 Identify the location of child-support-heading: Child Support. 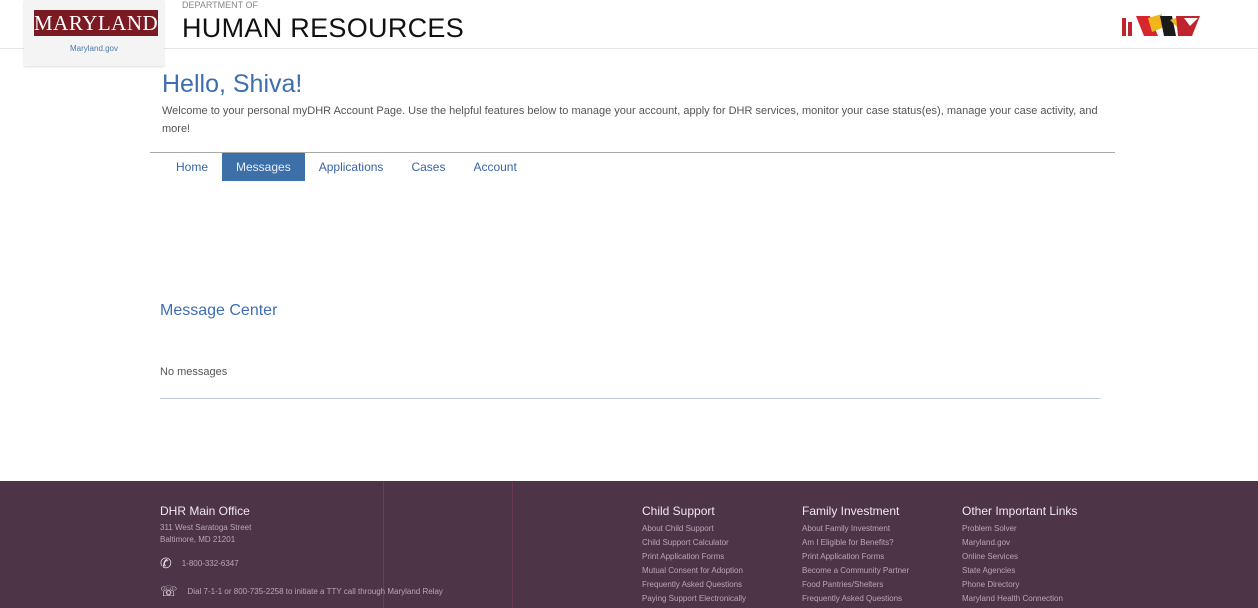
(678, 511).